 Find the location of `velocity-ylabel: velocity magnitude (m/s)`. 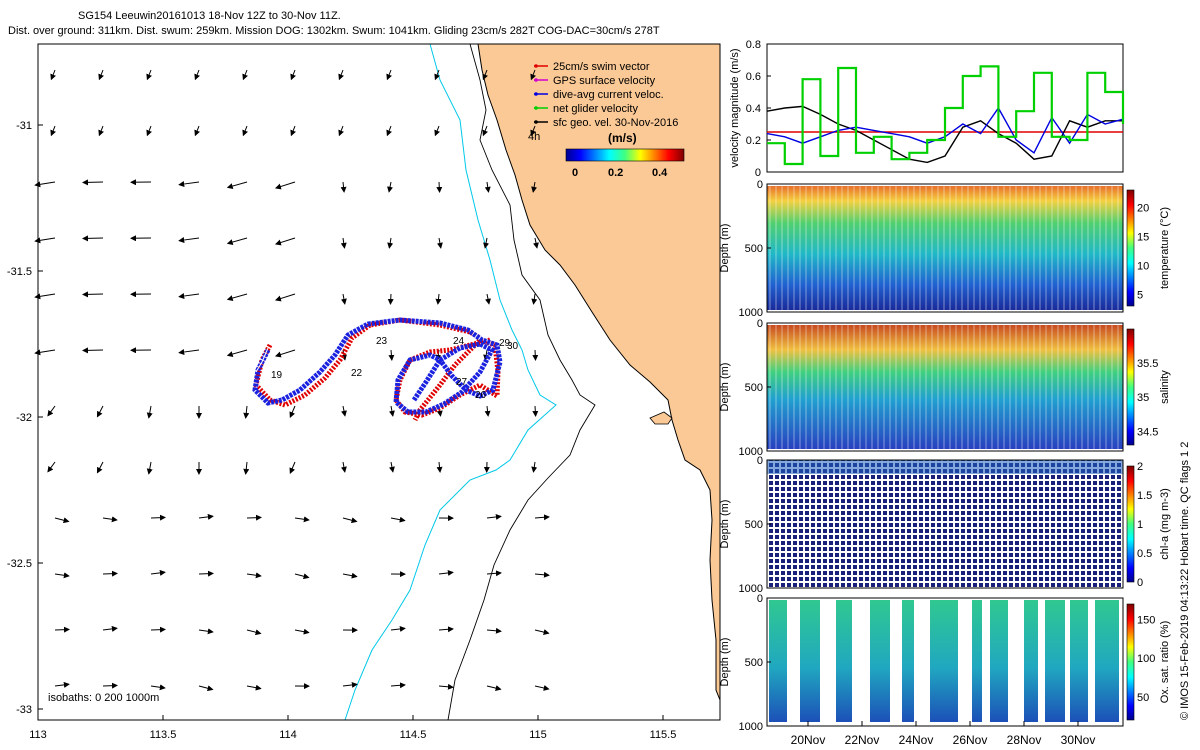

velocity-ylabel: velocity magnitude (m/s) is located at coordinates (735, 107).